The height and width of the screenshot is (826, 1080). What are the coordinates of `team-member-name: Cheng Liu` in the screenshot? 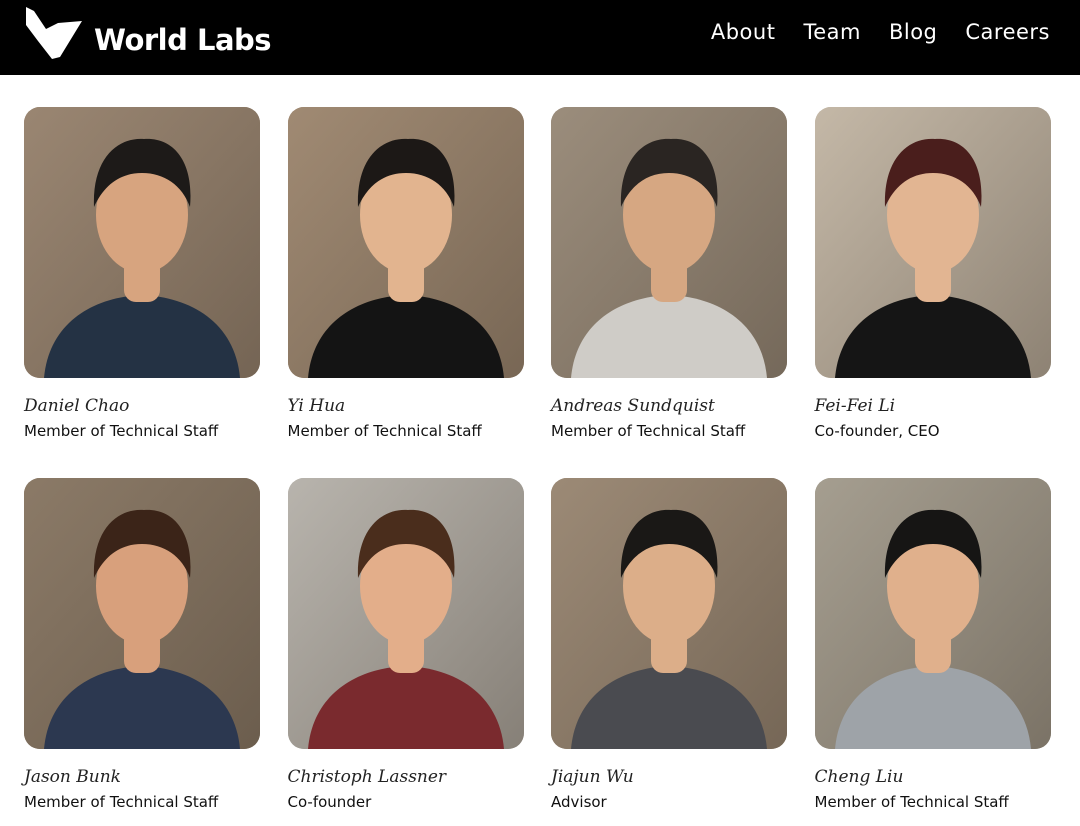 It's located at (859, 777).